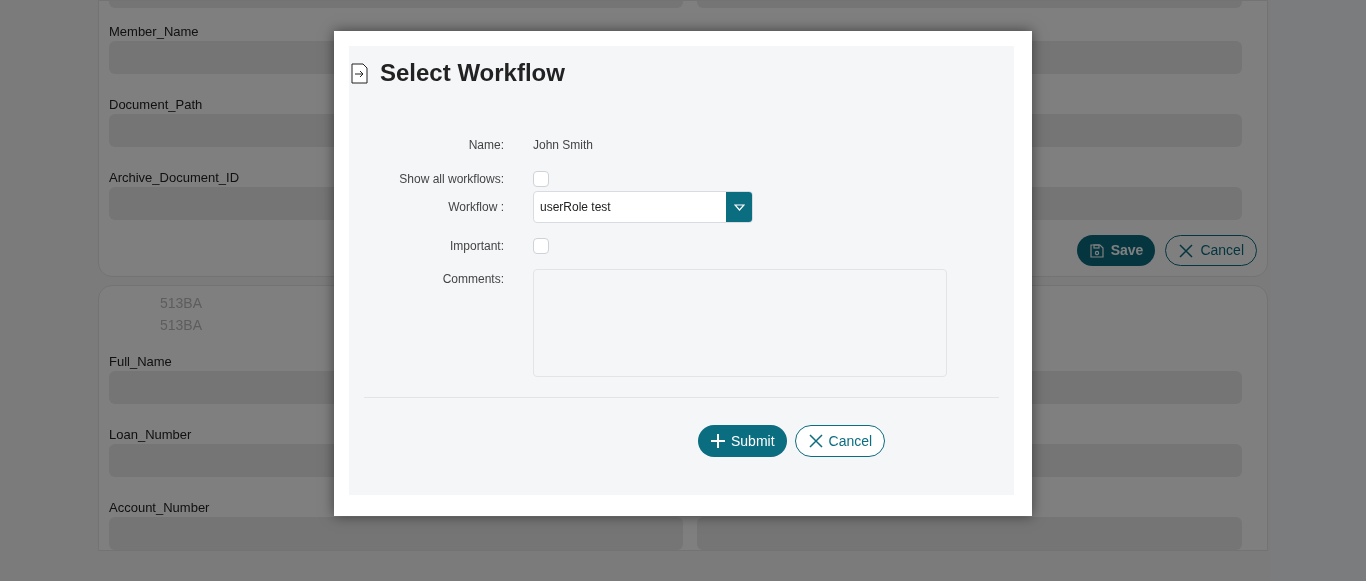 This screenshot has height=581, width=1366. I want to click on plus-icon, so click(718, 441).